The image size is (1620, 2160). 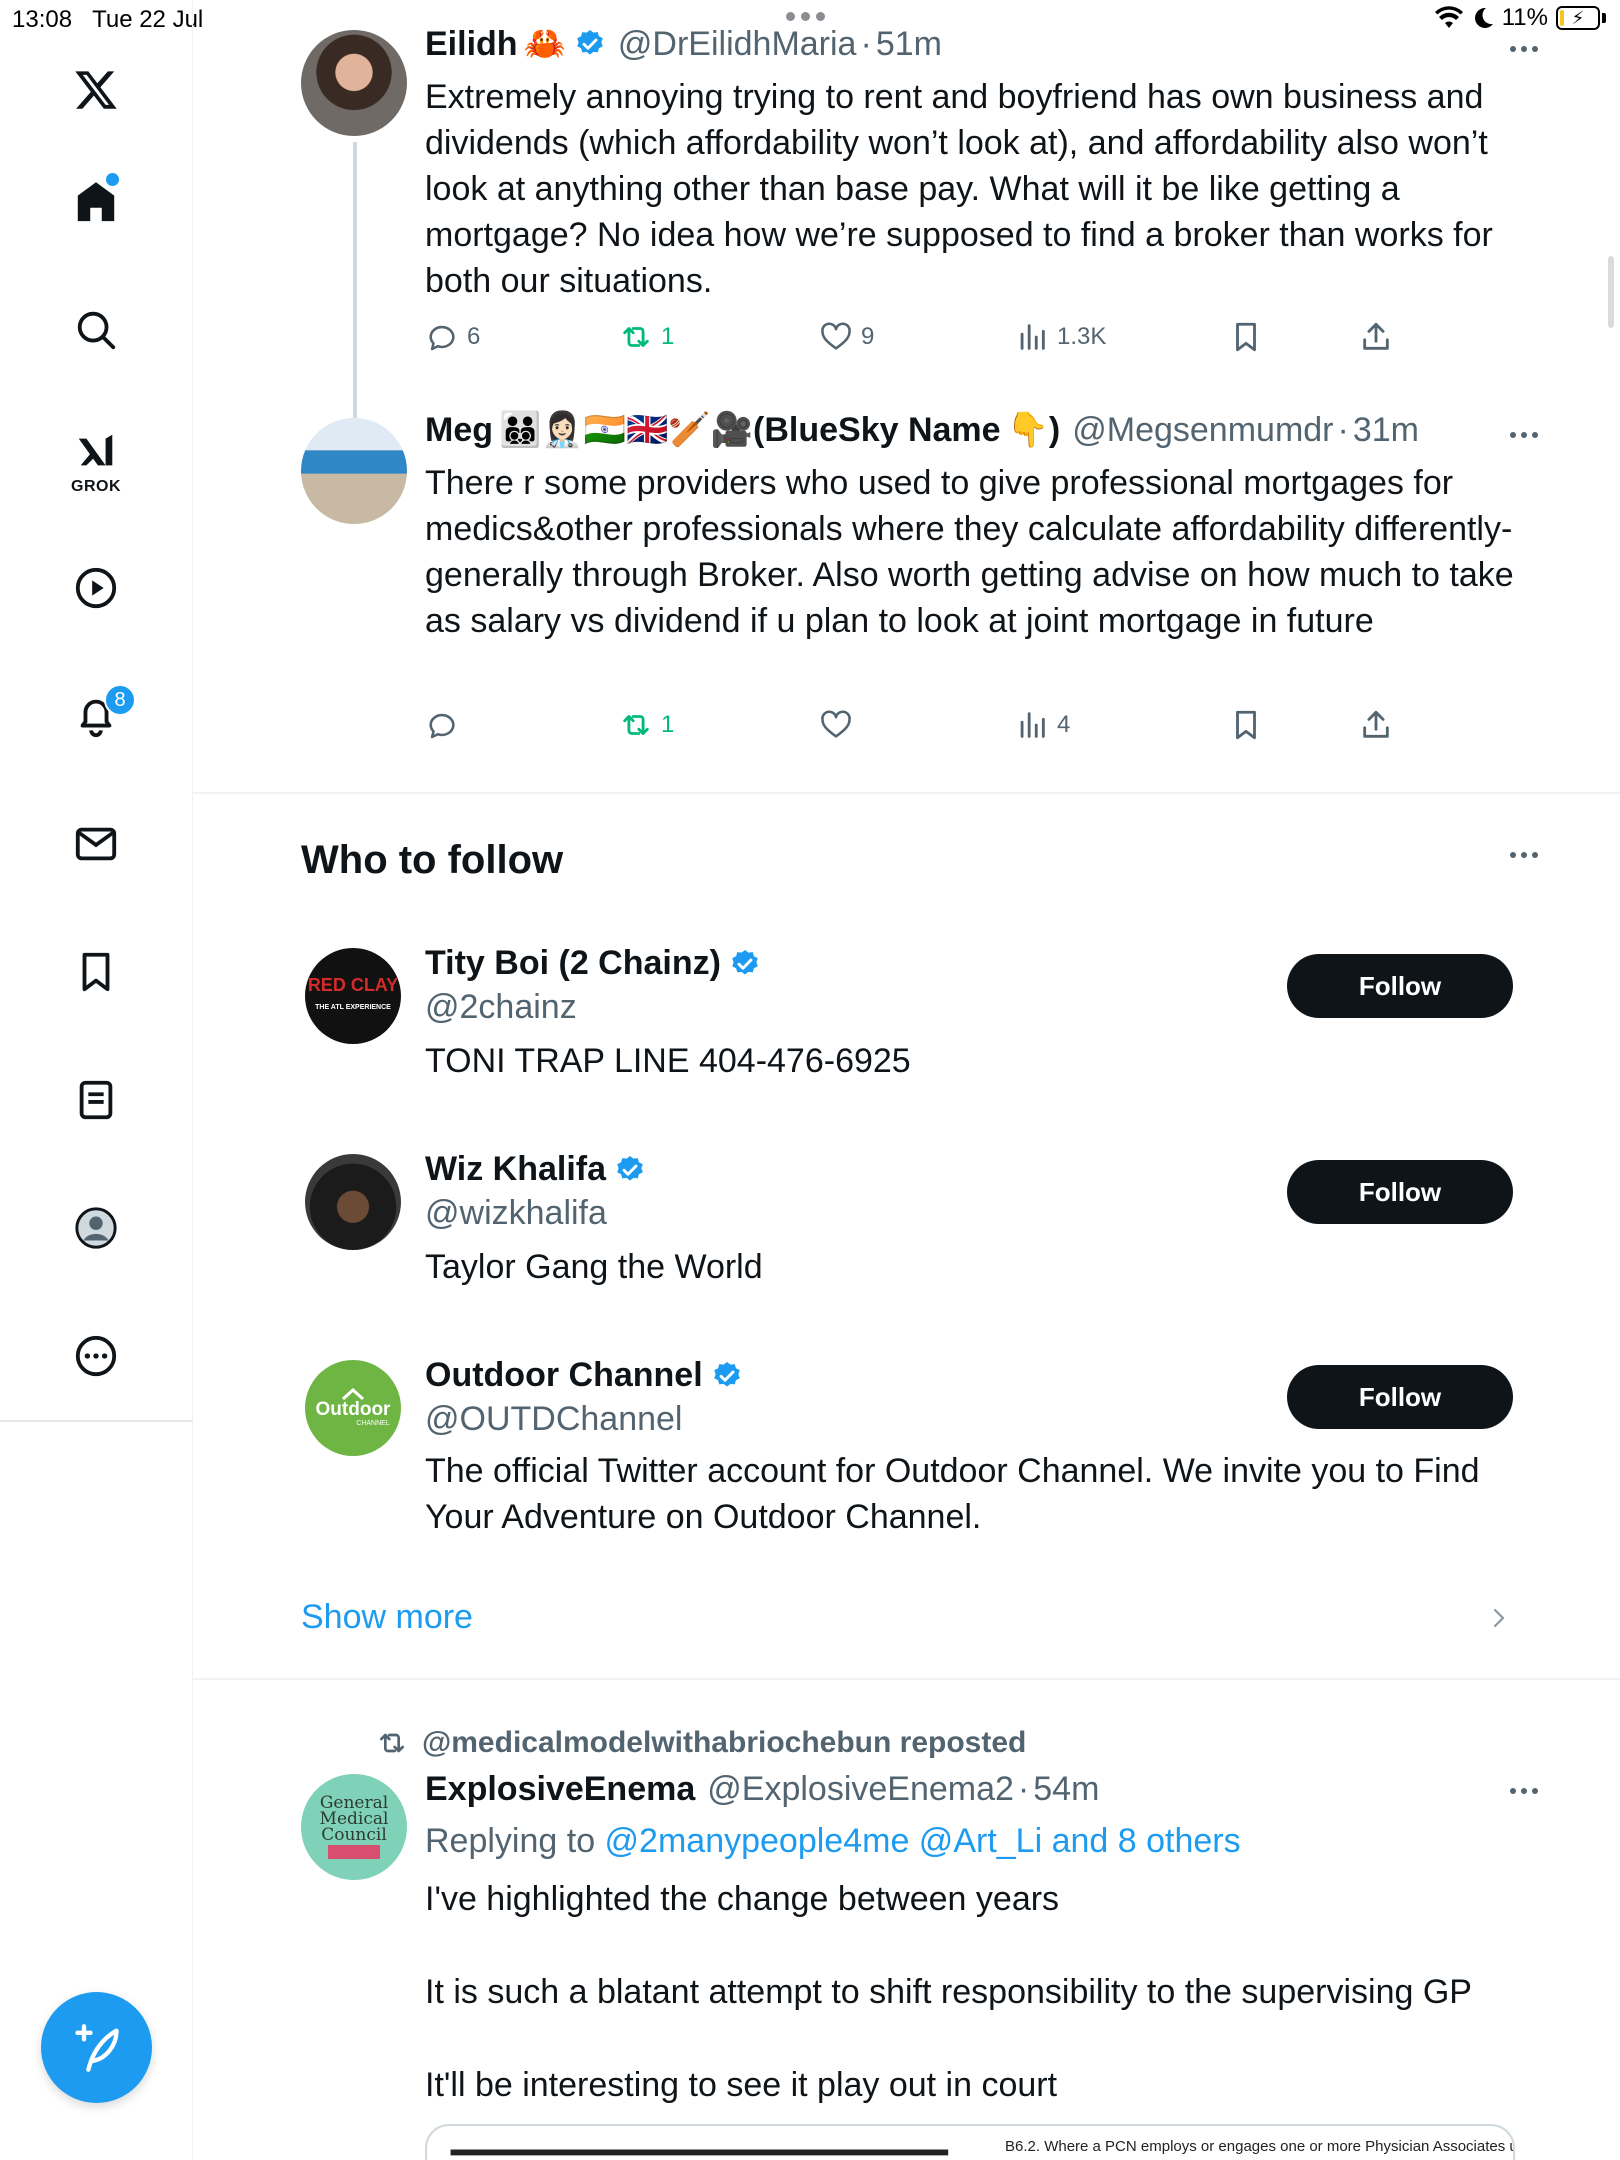 I want to click on avatar-wizkhalifa, so click(x=353, y=1202).